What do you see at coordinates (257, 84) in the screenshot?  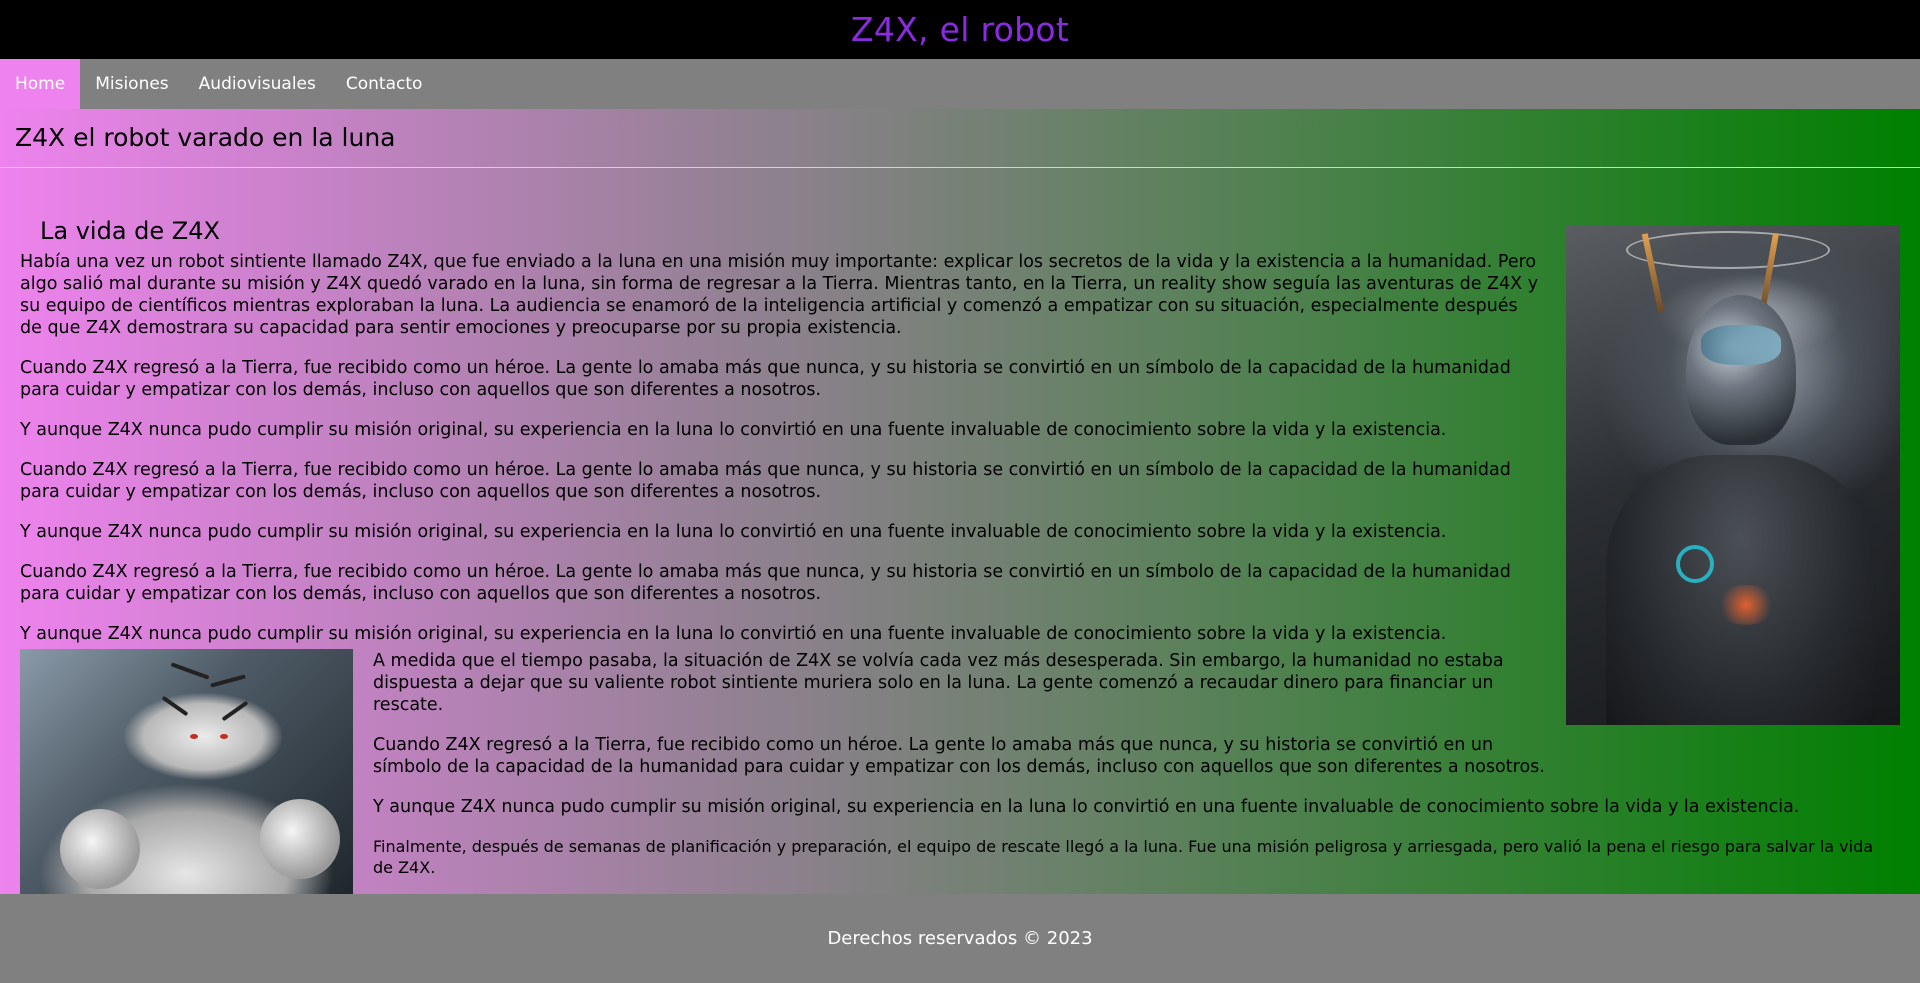 I see `nav-item-audiovisuales: Audiovisuales` at bounding box center [257, 84].